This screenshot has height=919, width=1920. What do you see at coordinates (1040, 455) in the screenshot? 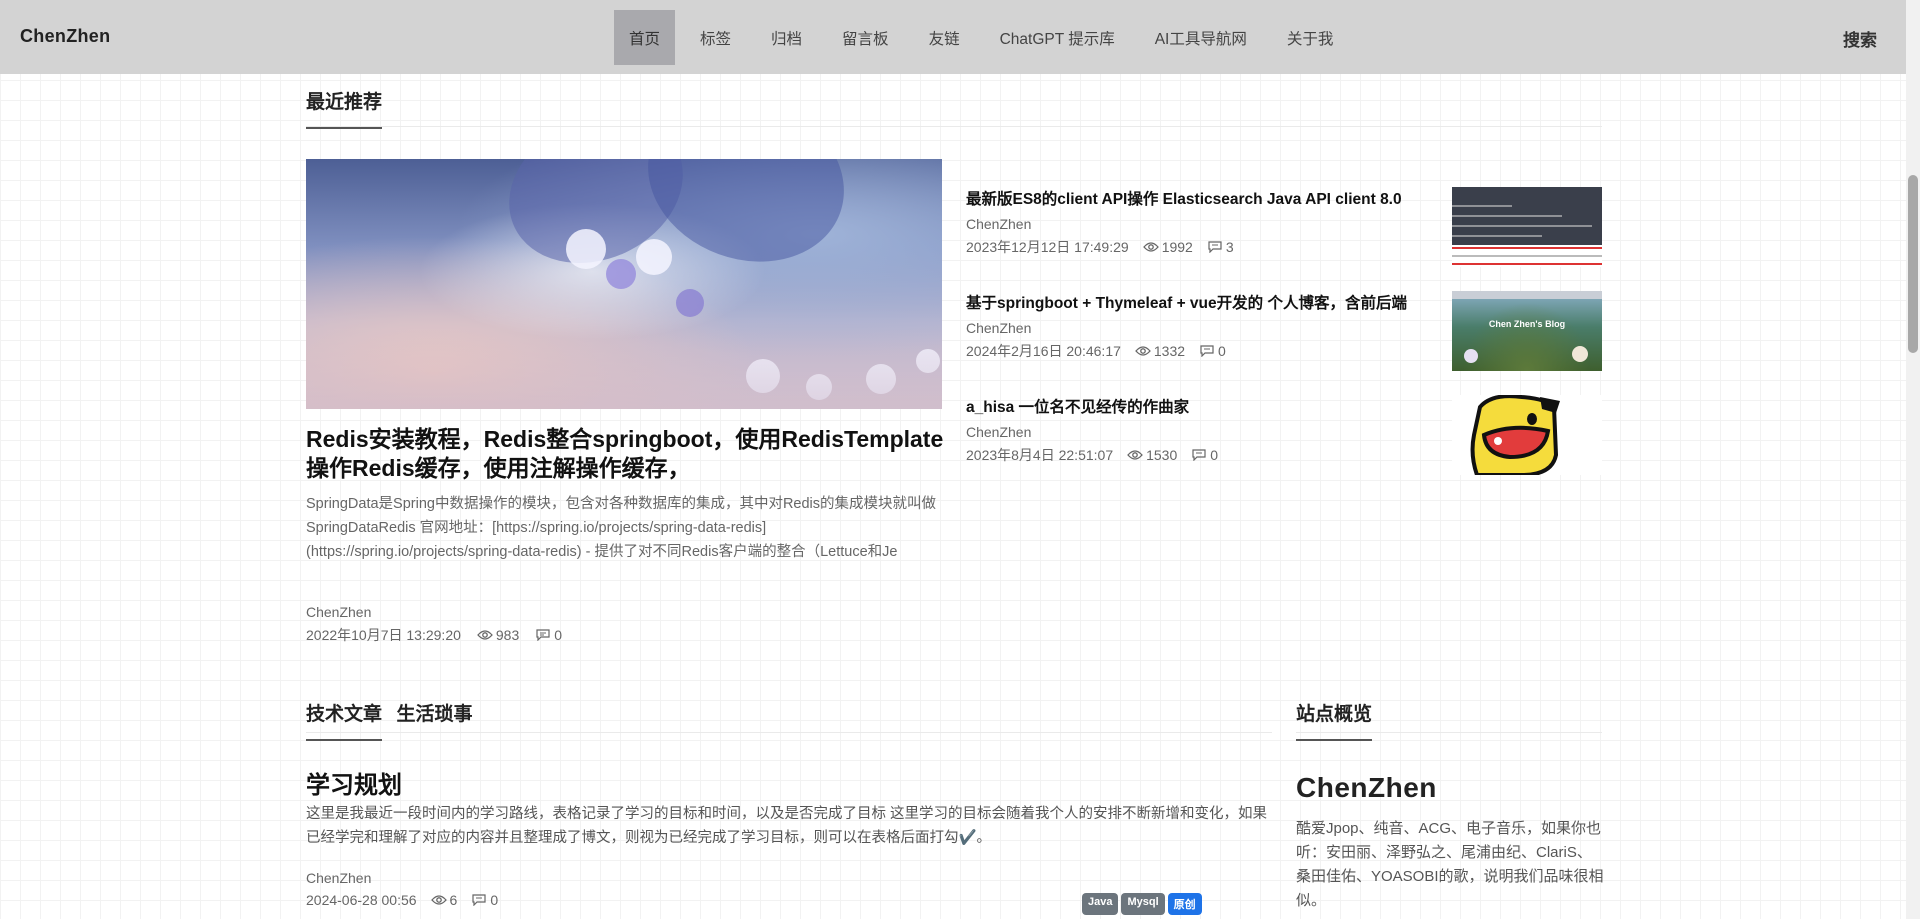
I see `side-post-date: 2023年8月4日 22:51:07` at bounding box center [1040, 455].